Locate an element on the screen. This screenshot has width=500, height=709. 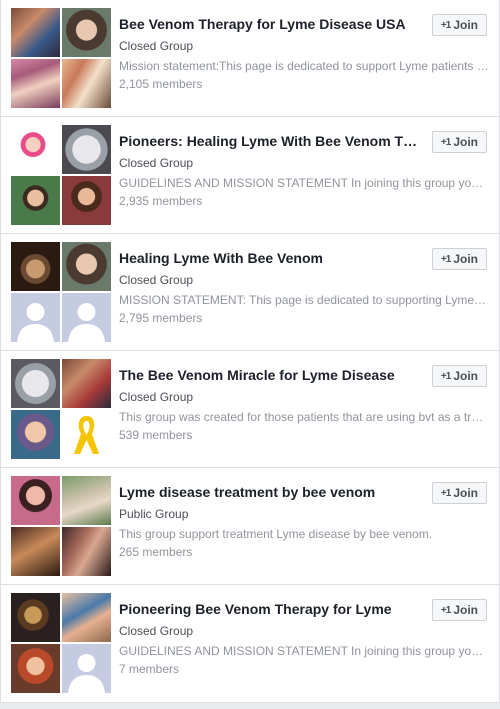
member-count: 539 members is located at coordinates (156, 435).